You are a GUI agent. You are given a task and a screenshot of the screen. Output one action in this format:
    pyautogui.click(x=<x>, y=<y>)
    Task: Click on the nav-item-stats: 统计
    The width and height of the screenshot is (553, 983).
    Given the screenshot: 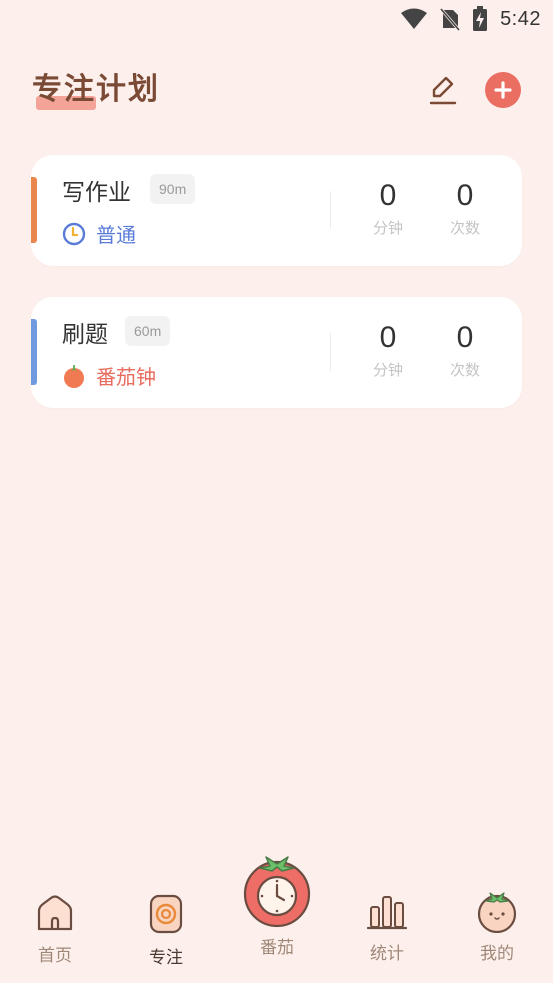 What is the action you would take?
    pyautogui.click(x=387, y=927)
    